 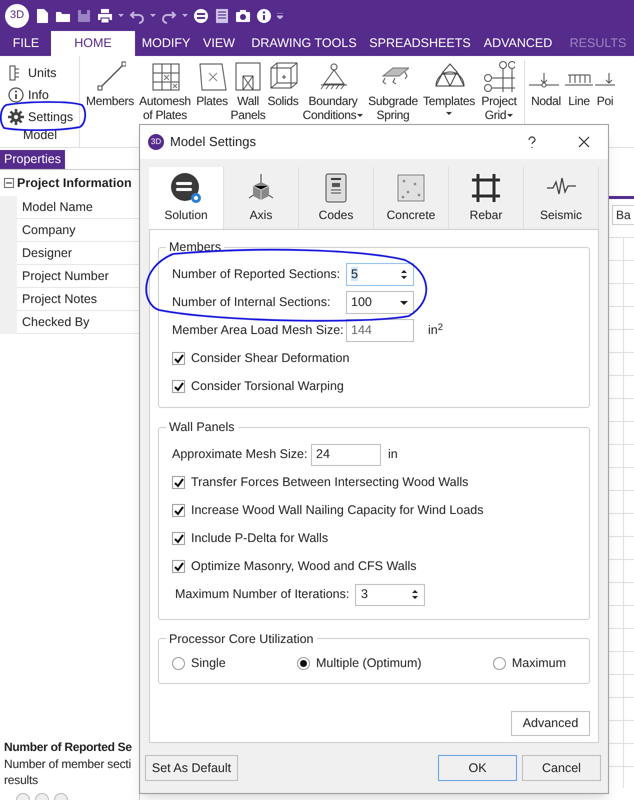 I want to click on input-field: 144, so click(x=380, y=330).